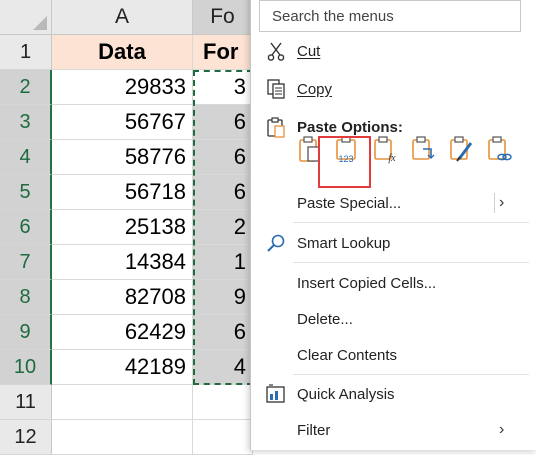  What do you see at coordinates (276, 89) in the screenshot?
I see `copy-icon` at bounding box center [276, 89].